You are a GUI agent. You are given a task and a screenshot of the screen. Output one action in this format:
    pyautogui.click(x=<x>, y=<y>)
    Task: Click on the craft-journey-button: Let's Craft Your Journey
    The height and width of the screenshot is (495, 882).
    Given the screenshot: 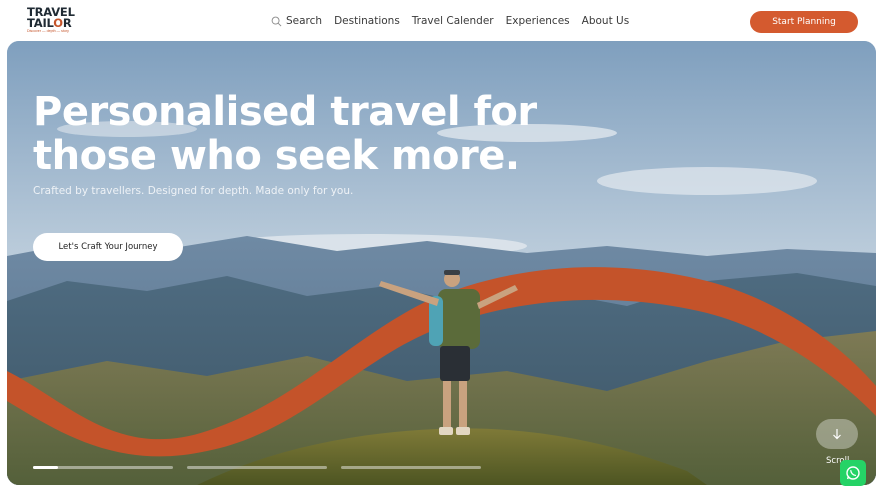 What is the action you would take?
    pyautogui.click(x=108, y=247)
    